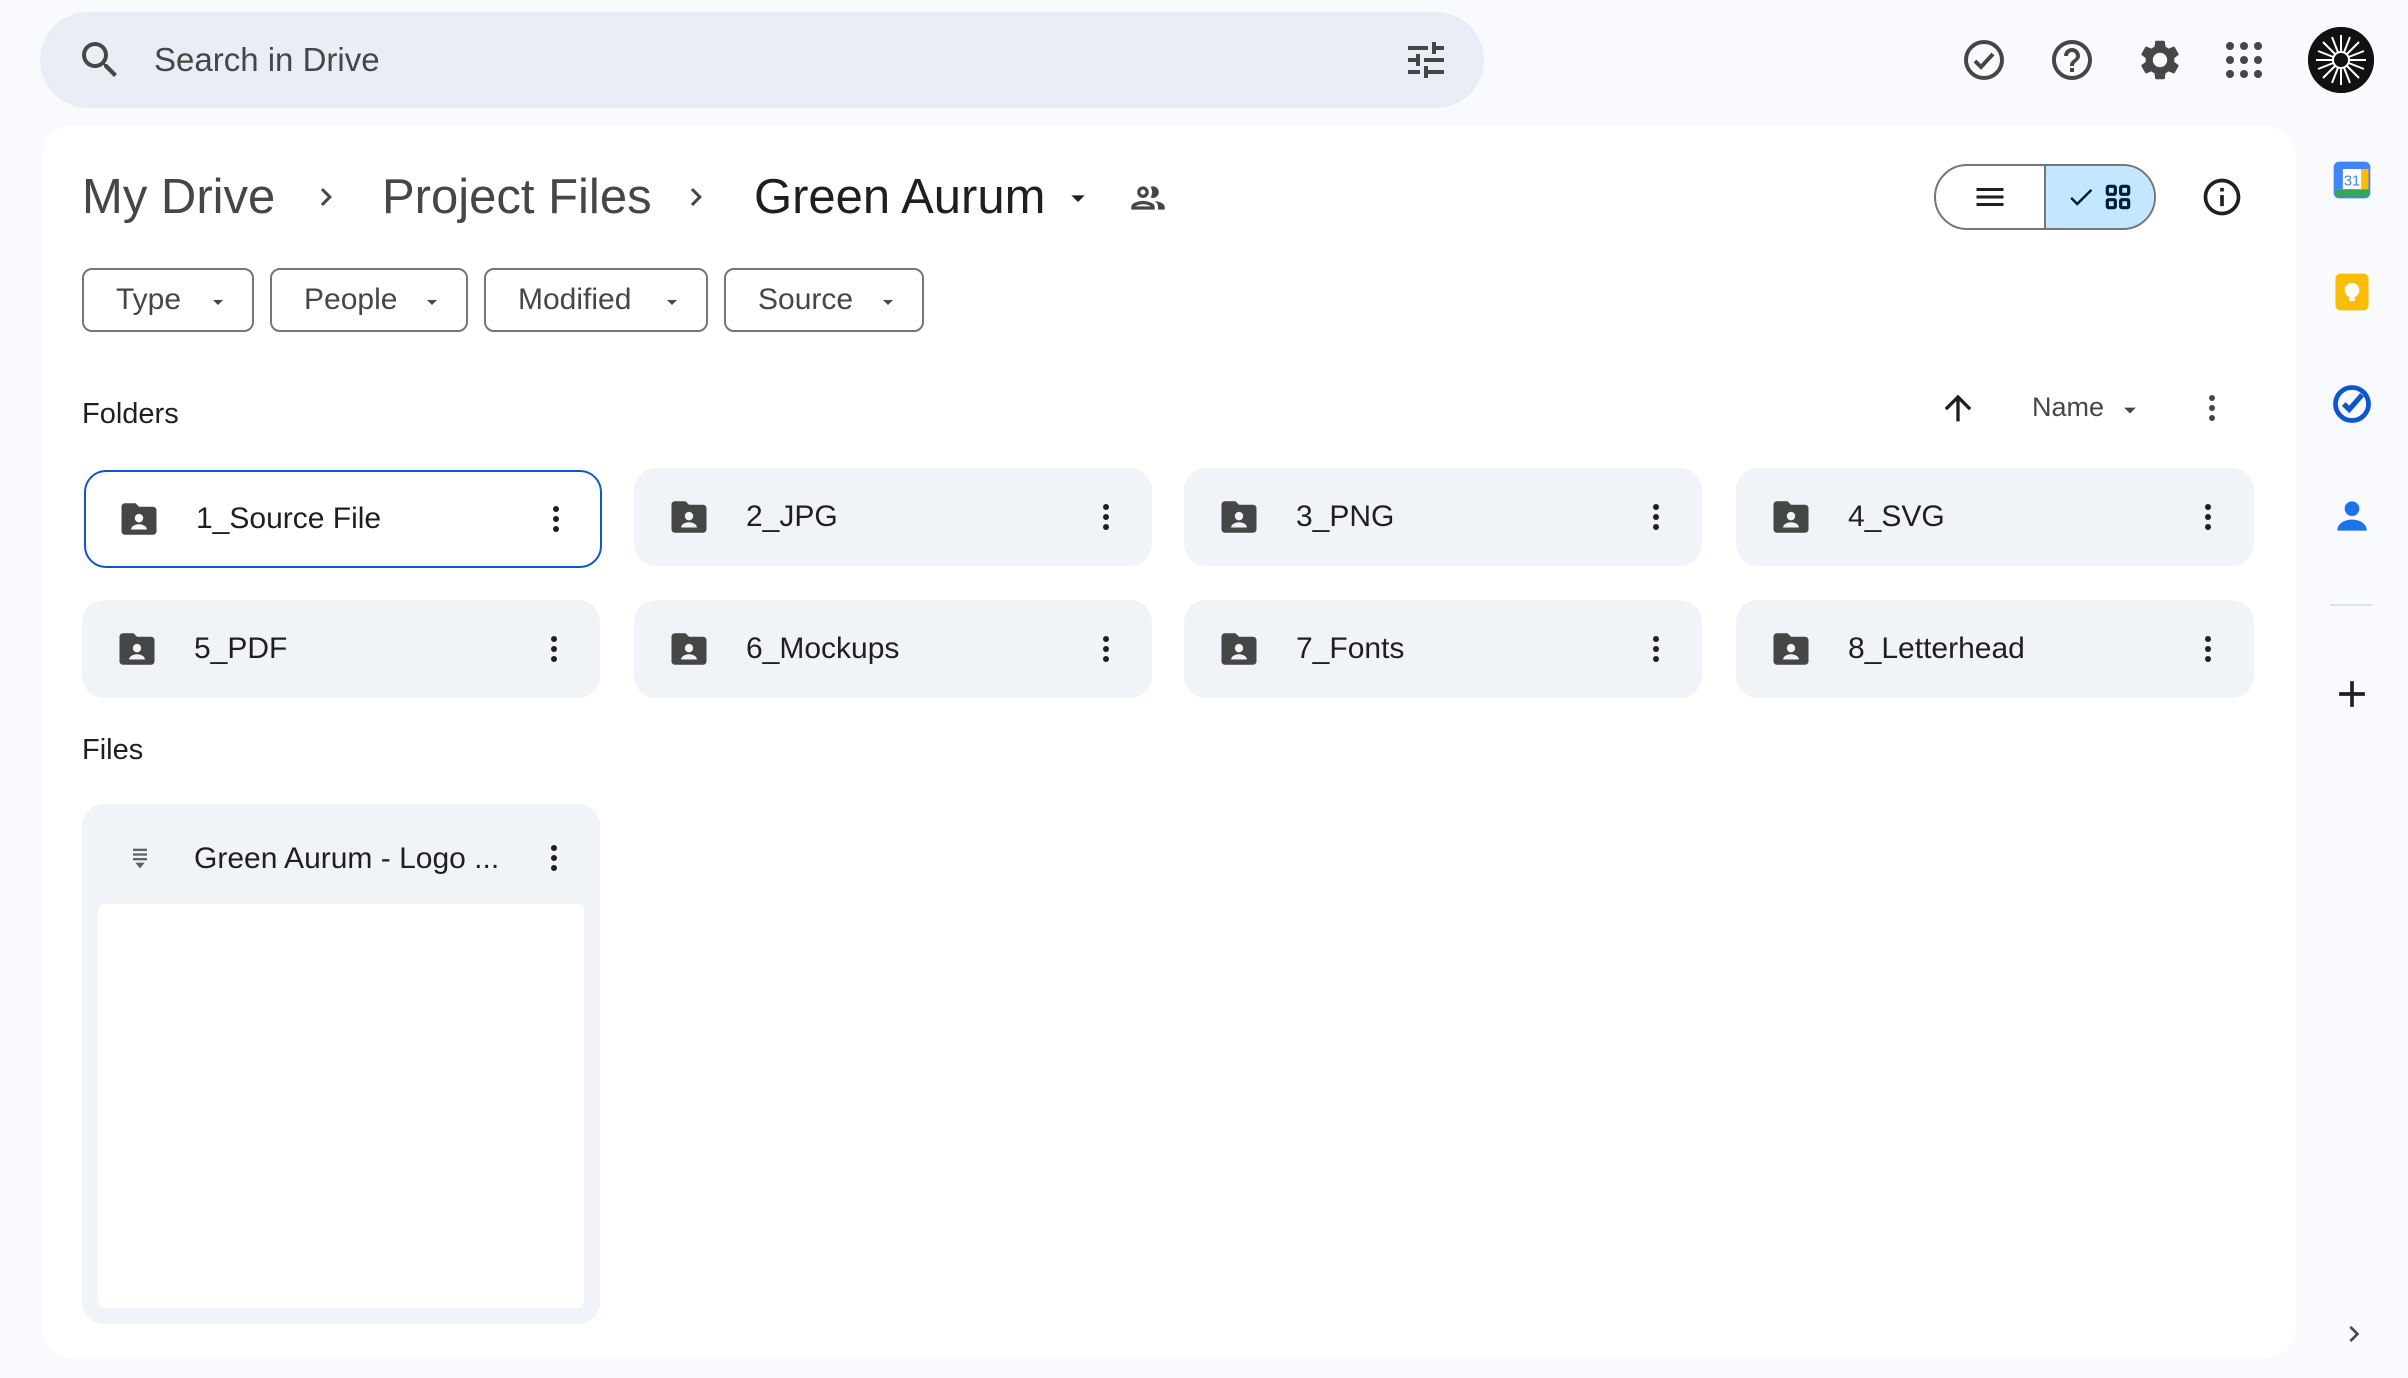 This screenshot has height=1378, width=2408. Describe the element at coordinates (113, 750) in the screenshot. I see `files-section-label: Files` at that location.